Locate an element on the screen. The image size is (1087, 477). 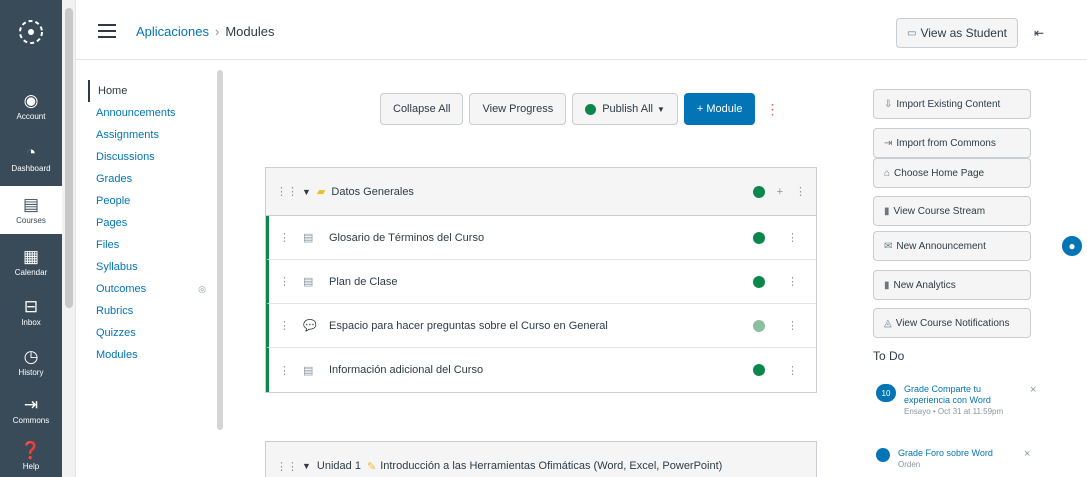
plus-icon: + is located at coordinates (780, 192).